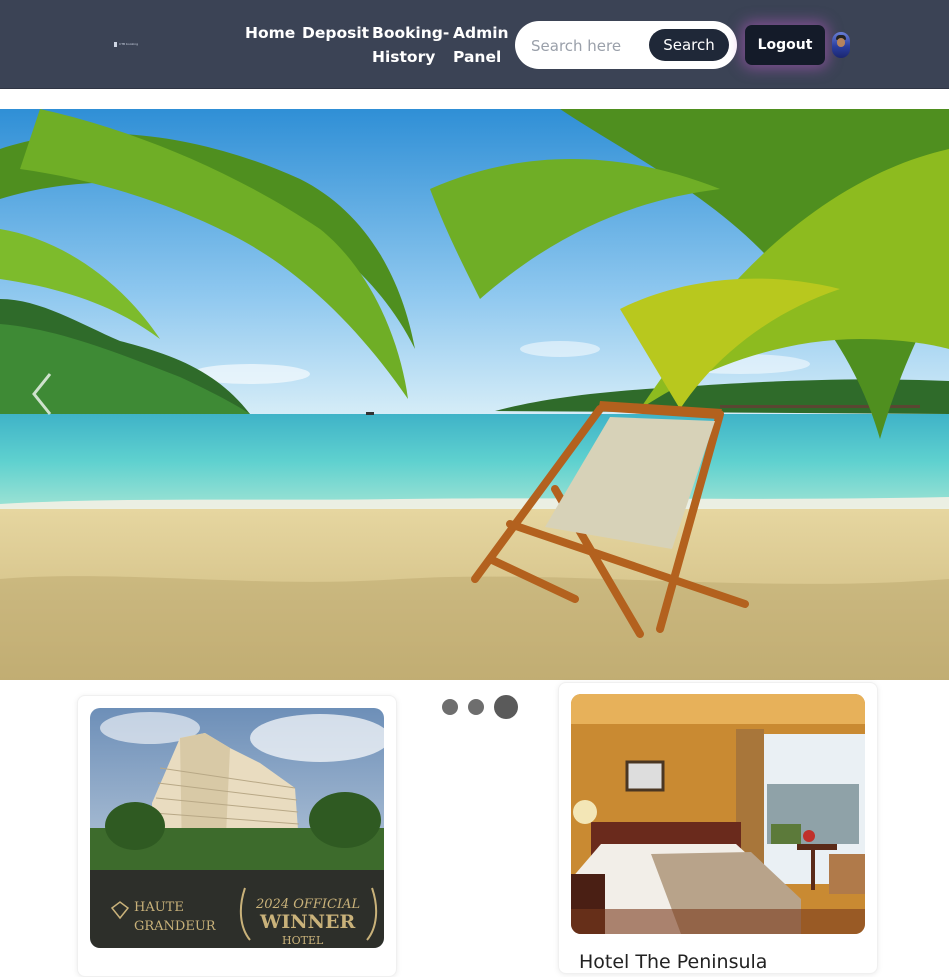 The height and width of the screenshot is (977, 949). I want to click on logo-text: CTB booking, so click(128, 44).